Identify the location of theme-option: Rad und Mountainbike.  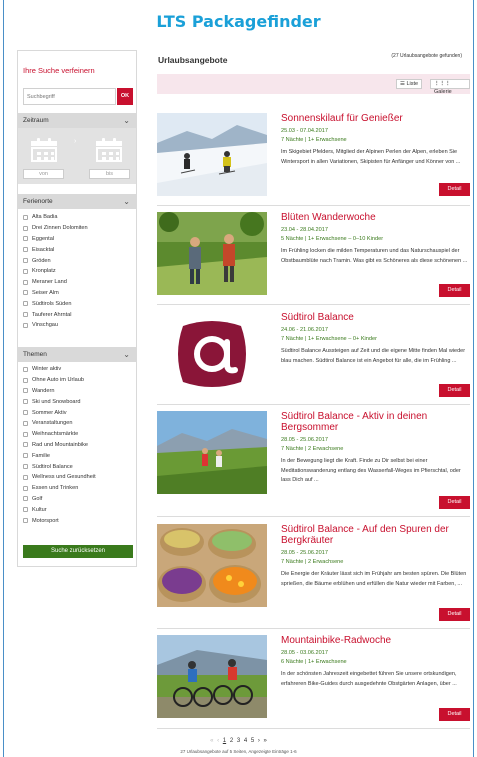
(59, 445).